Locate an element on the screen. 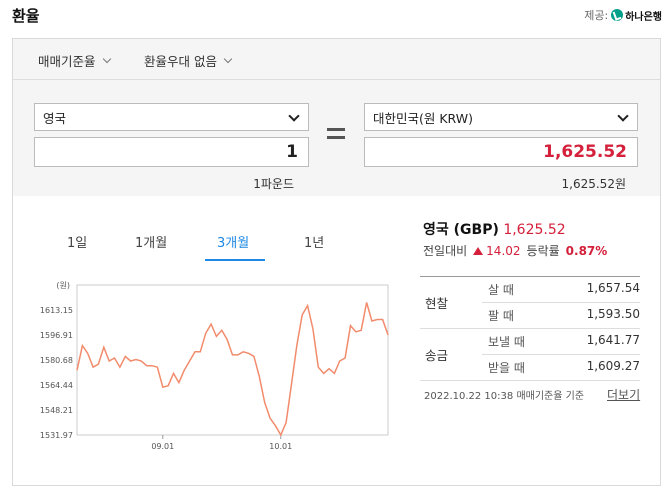 The image size is (672, 495). x-tick-label: 10.01 is located at coordinates (280, 446).